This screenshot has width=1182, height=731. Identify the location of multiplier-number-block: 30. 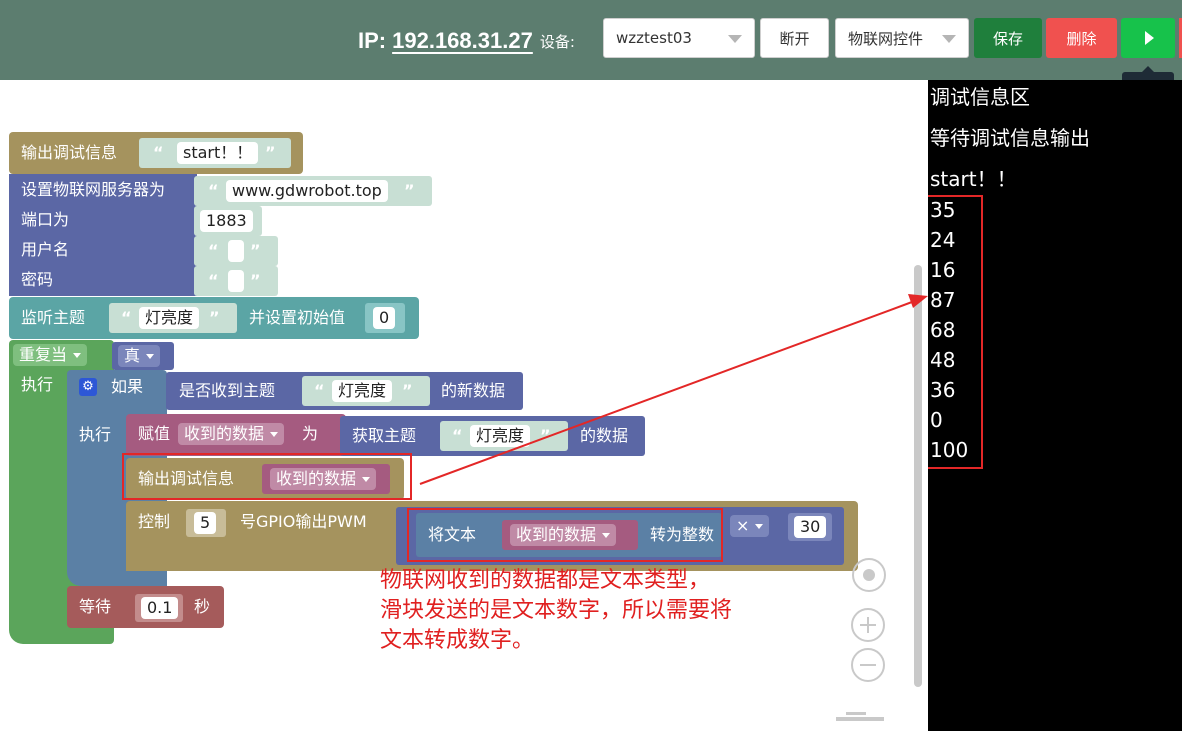
(810, 527).